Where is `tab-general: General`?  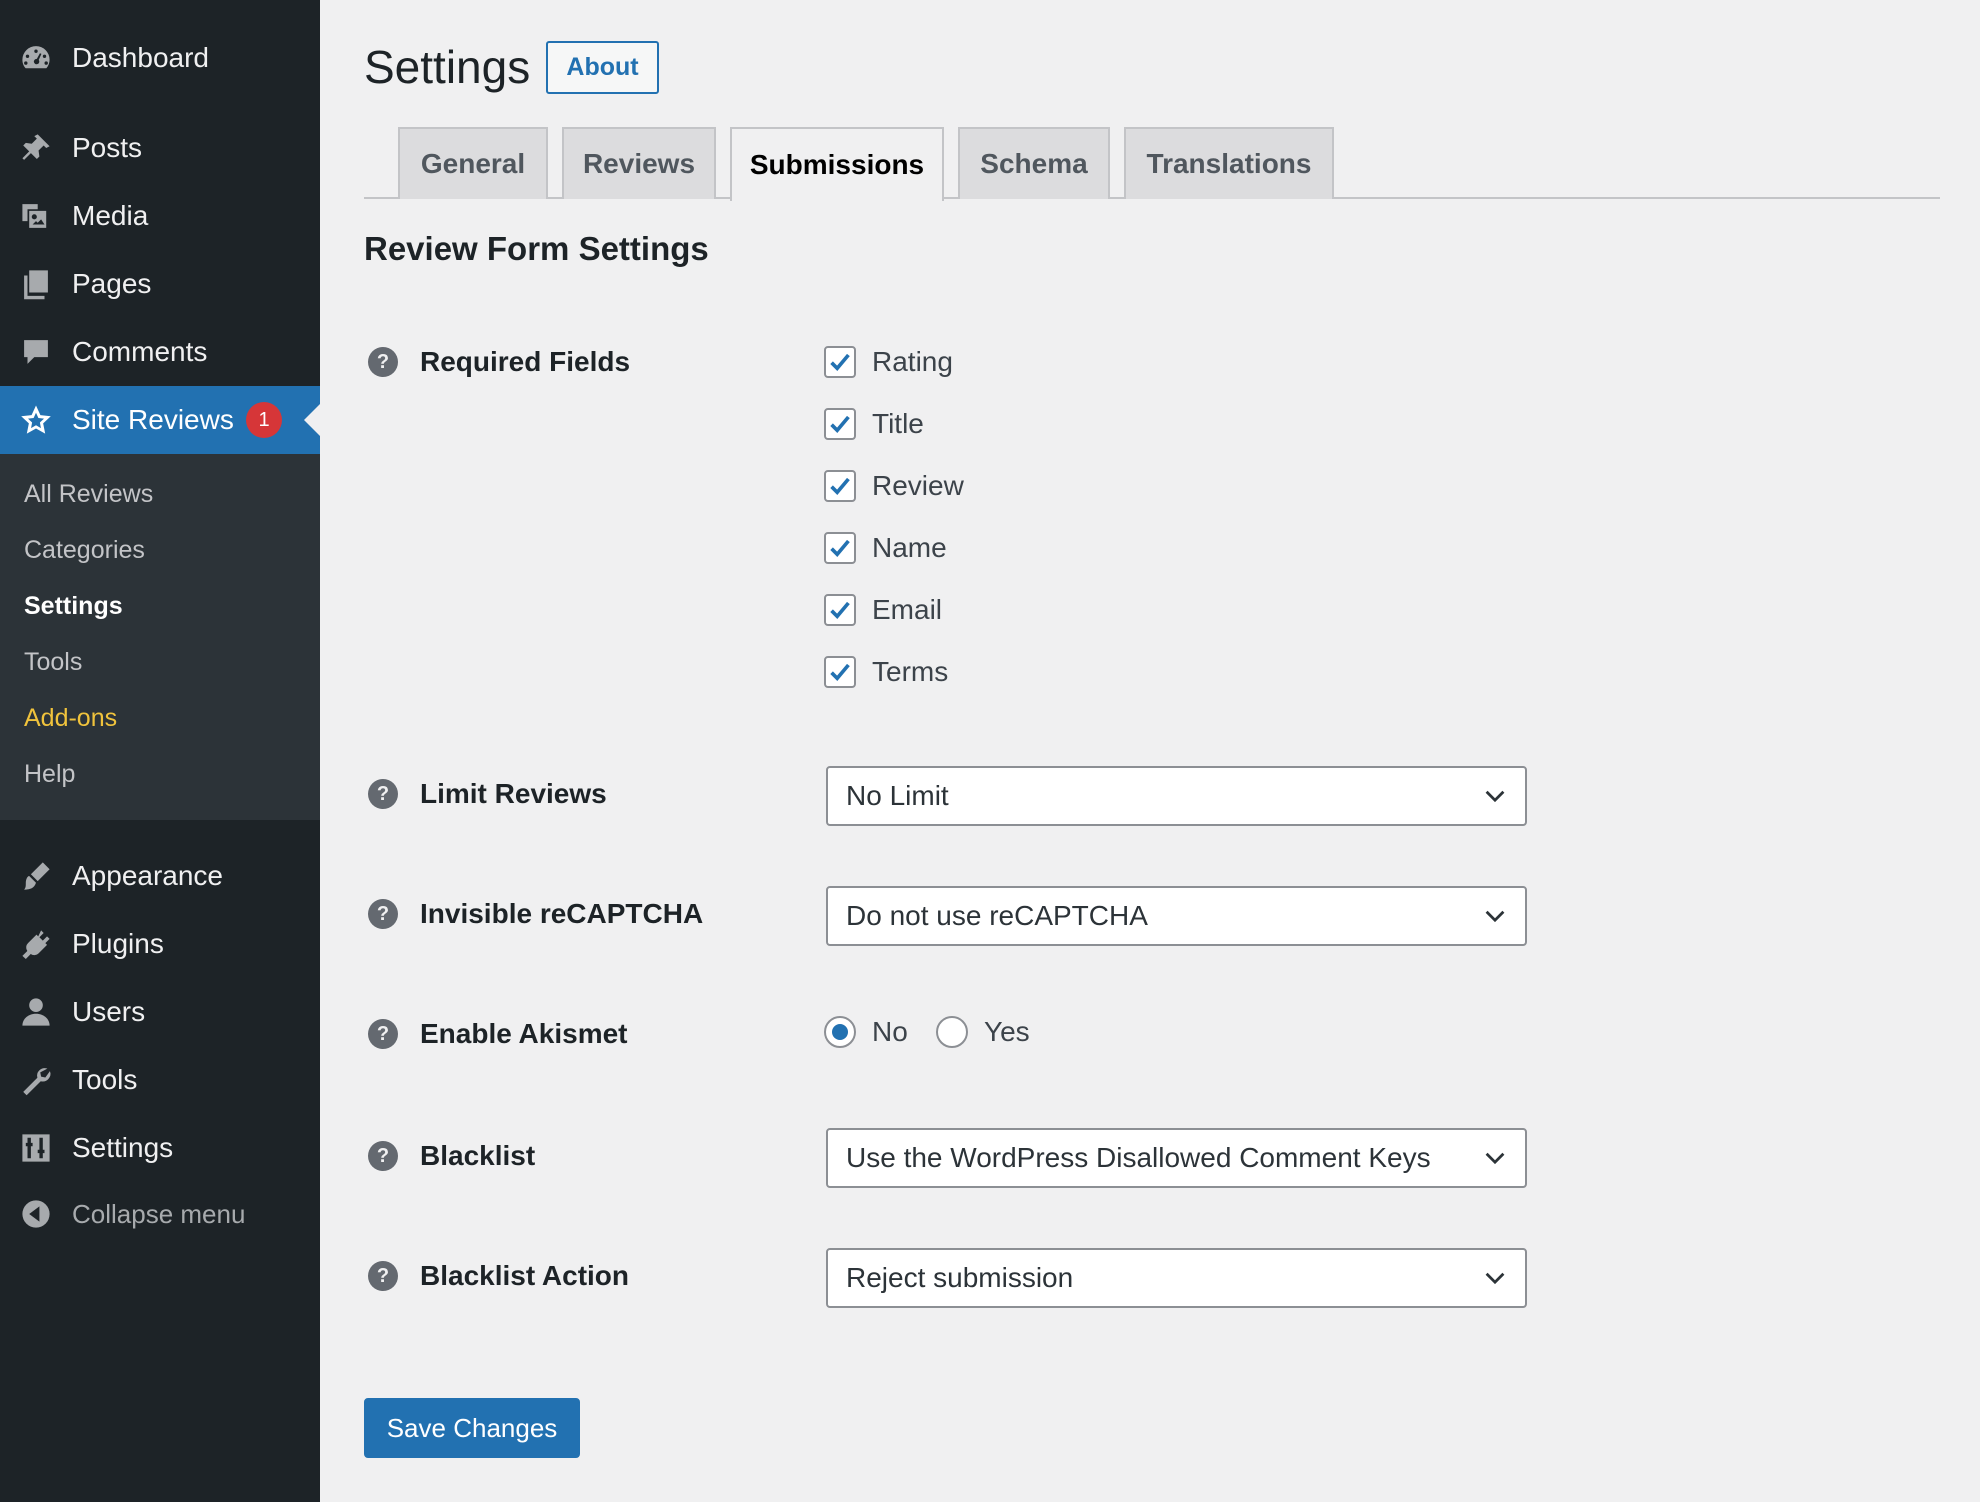
tab-general: General is located at coordinates (473, 163).